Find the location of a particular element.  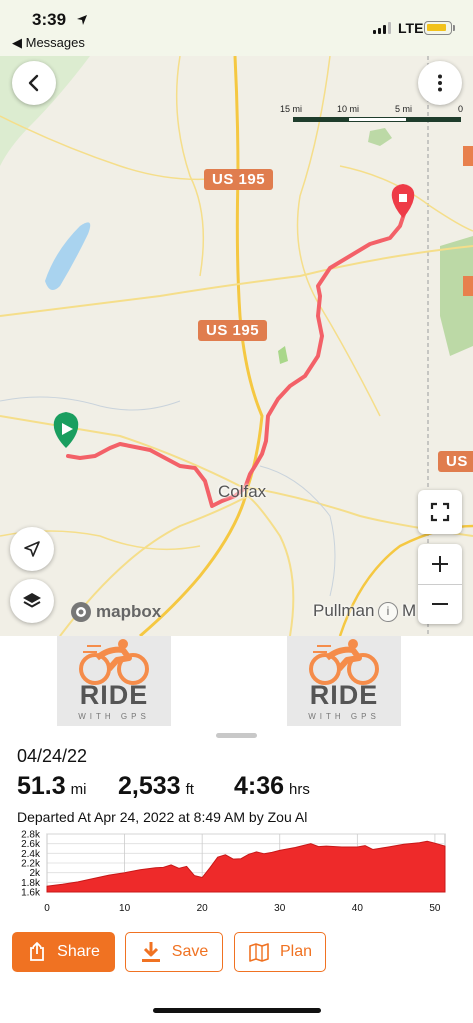

end-marker-icon is located at coordinates (403, 201).